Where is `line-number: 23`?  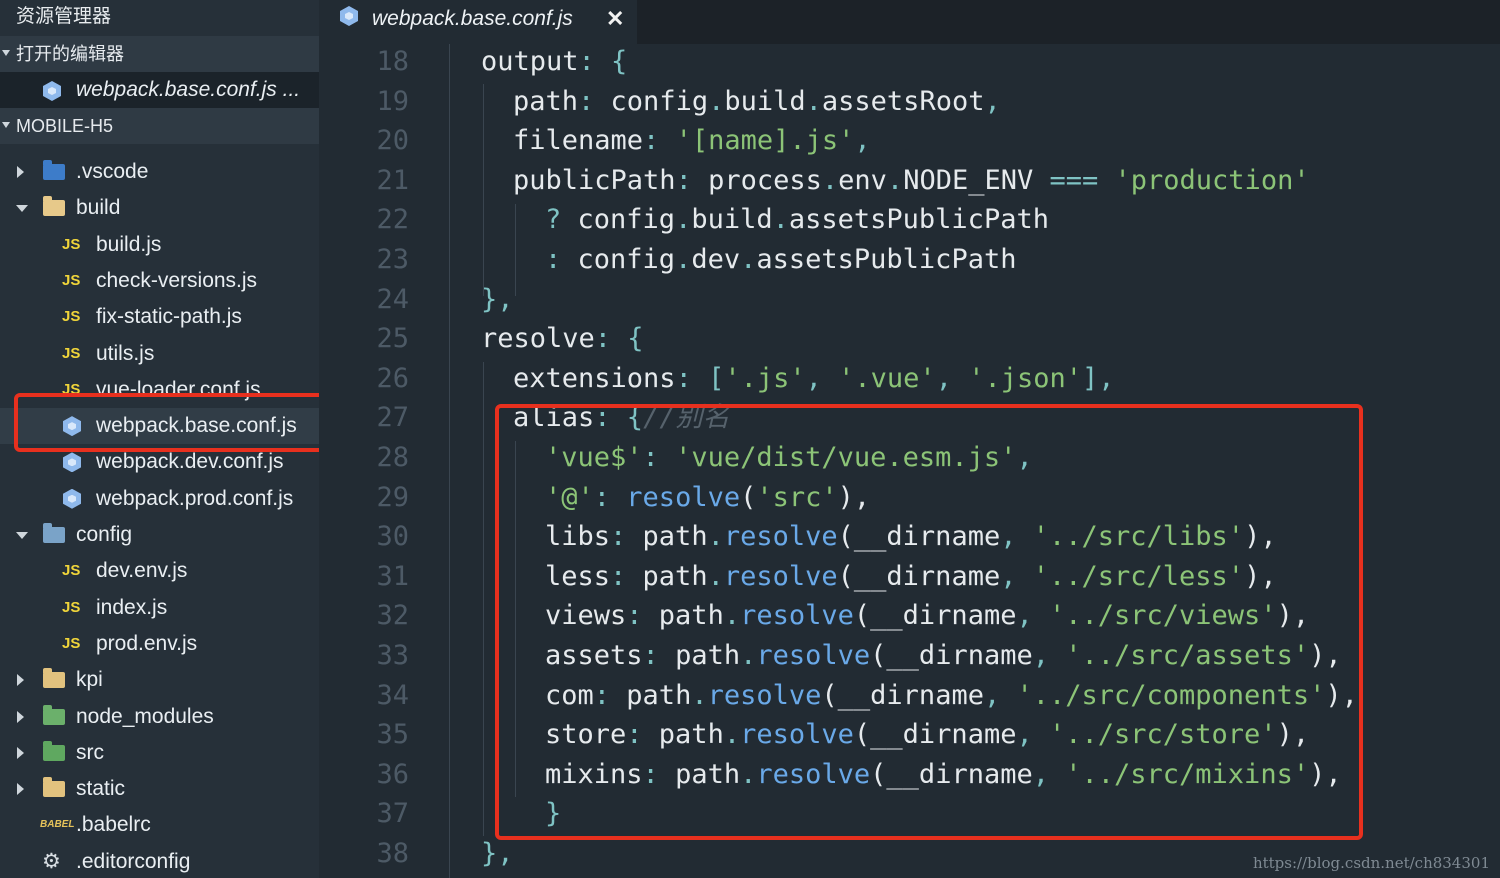
line-number: 23 is located at coordinates (392, 259).